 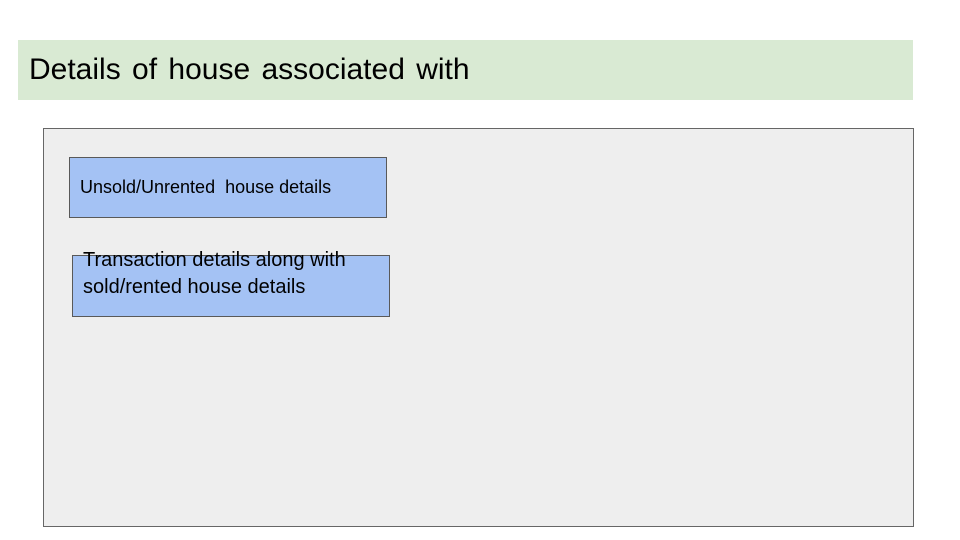 What do you see at coordinates (206, 187) in the screenshot?
I see `unsold-unrented-house-details-label: Unsold/Unrented house details` at bounding box center [206, 187].